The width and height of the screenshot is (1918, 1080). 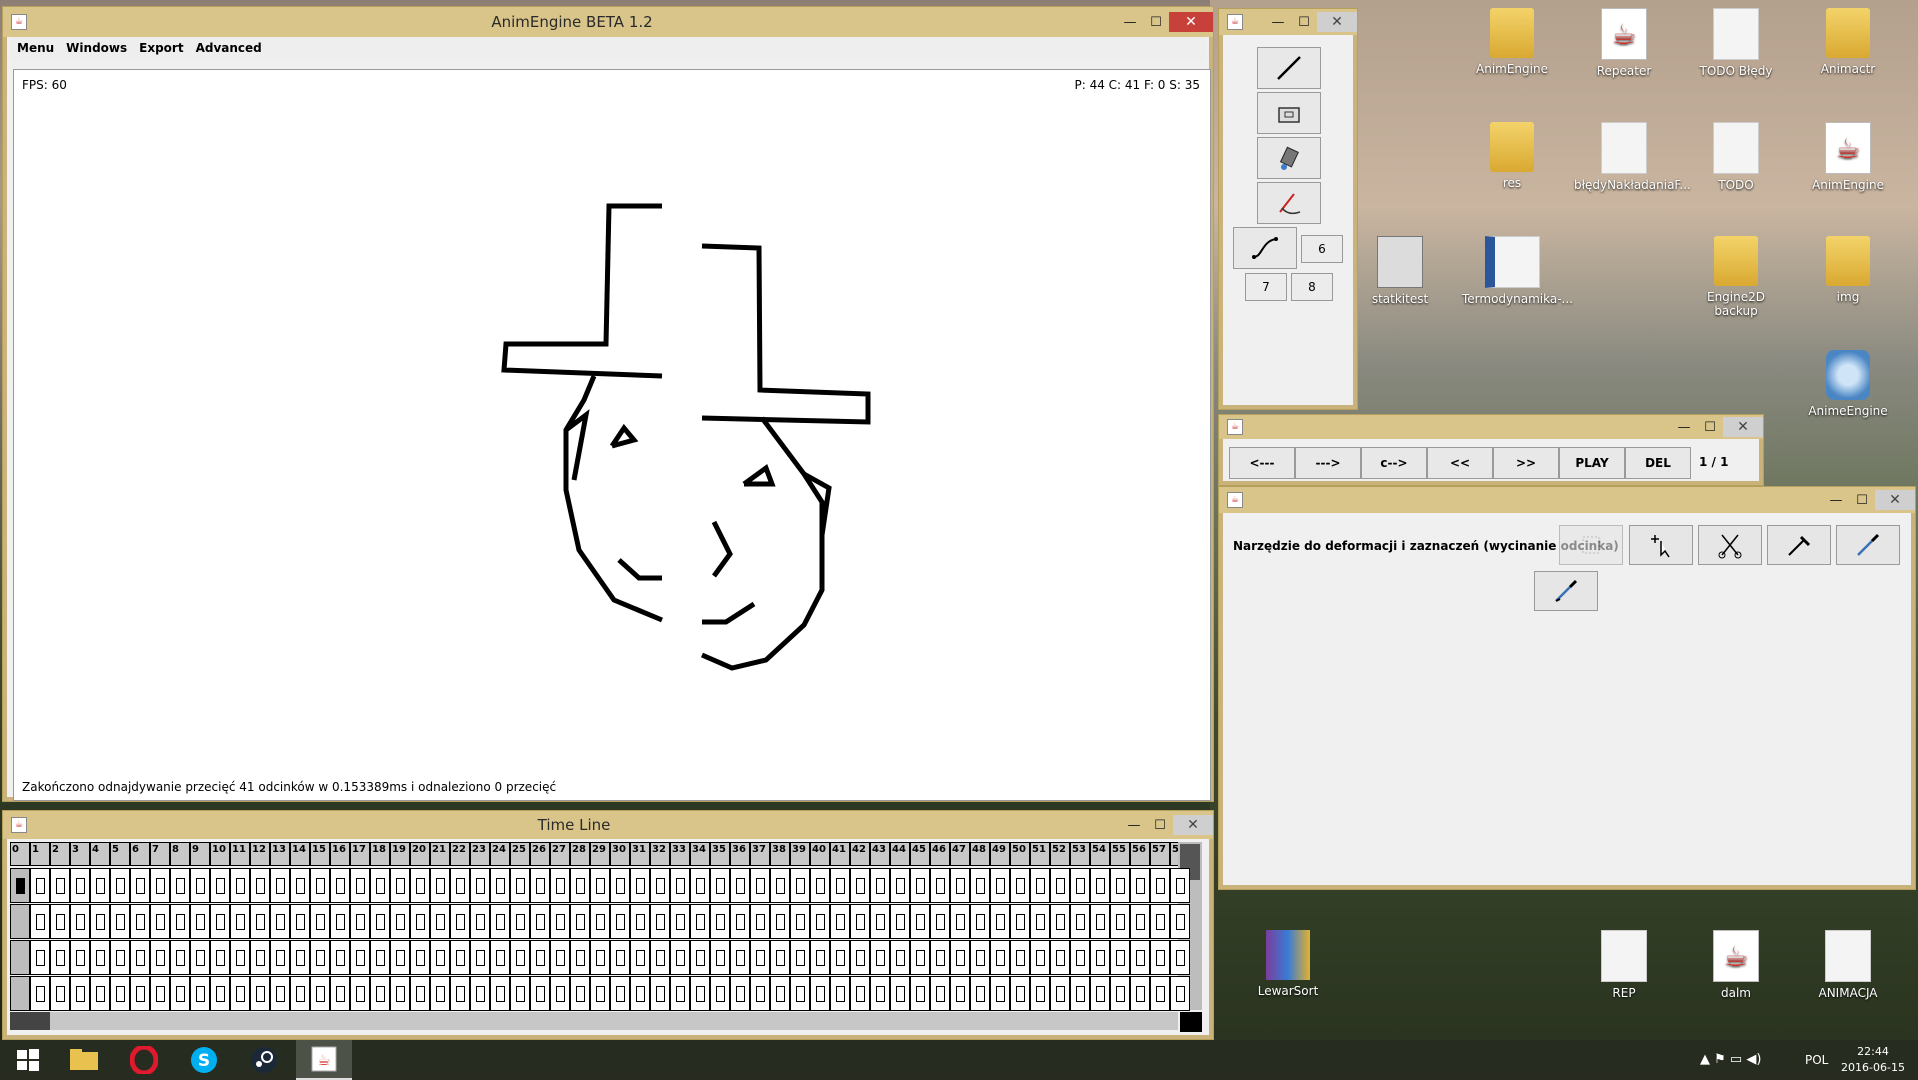 I want to click on timeline-frame-header: 51, so click(x=1040, y=854).